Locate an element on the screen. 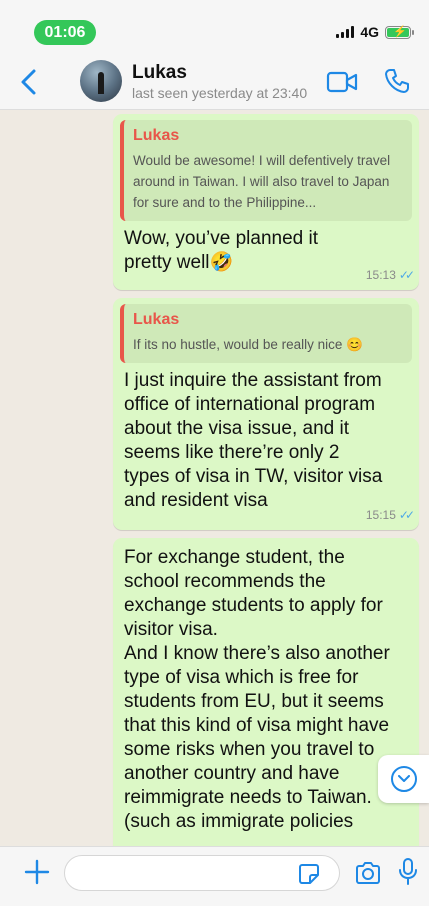 This screenshot has width=429, height=906. microphone-icon is located at coordinates (408, 872).